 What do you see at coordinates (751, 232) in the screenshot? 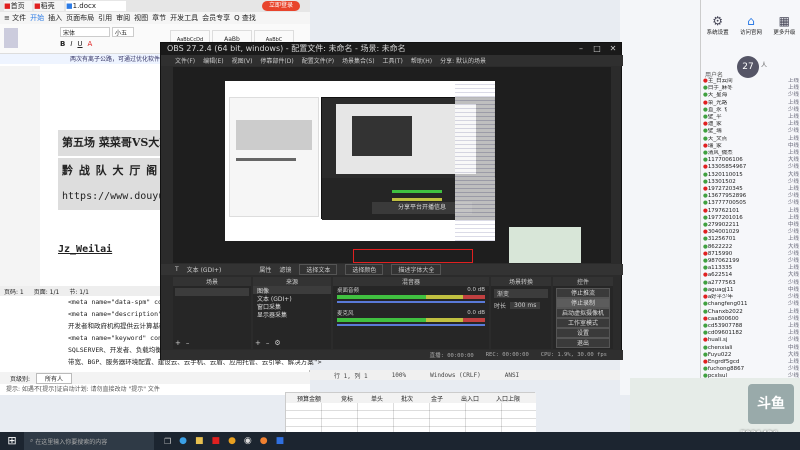
I see `user-row: ● 304001029 少线` at bounding box center [751, 232].